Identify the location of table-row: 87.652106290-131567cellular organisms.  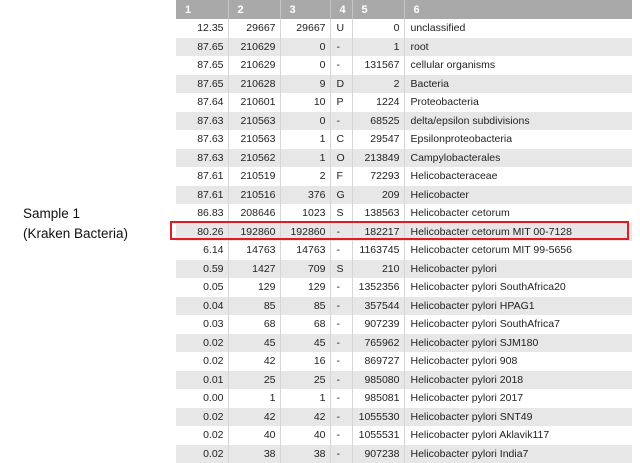
(404, 65).